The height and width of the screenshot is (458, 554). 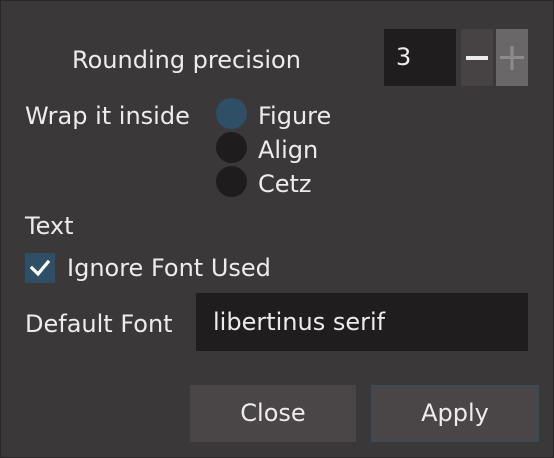 I want to click on close-button: Close, so click(x=273, y=413).